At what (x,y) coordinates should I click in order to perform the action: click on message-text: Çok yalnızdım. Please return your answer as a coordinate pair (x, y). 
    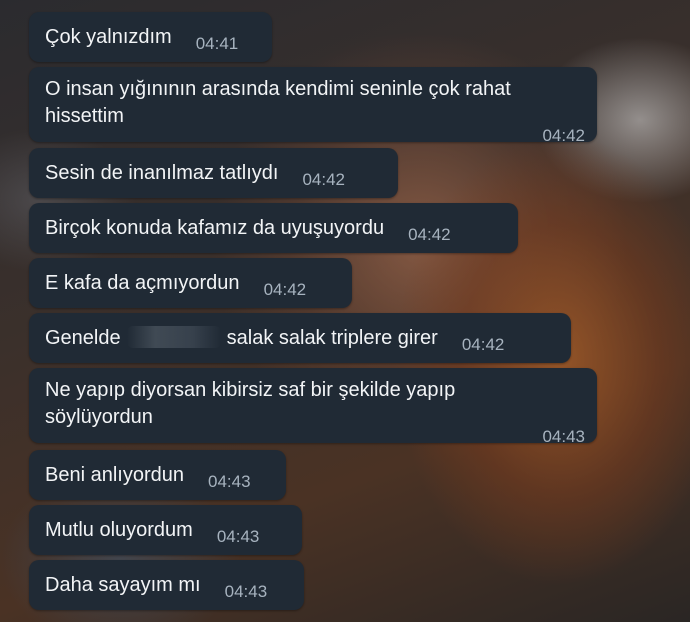
    Looking at the image, I should click on (108, 37).